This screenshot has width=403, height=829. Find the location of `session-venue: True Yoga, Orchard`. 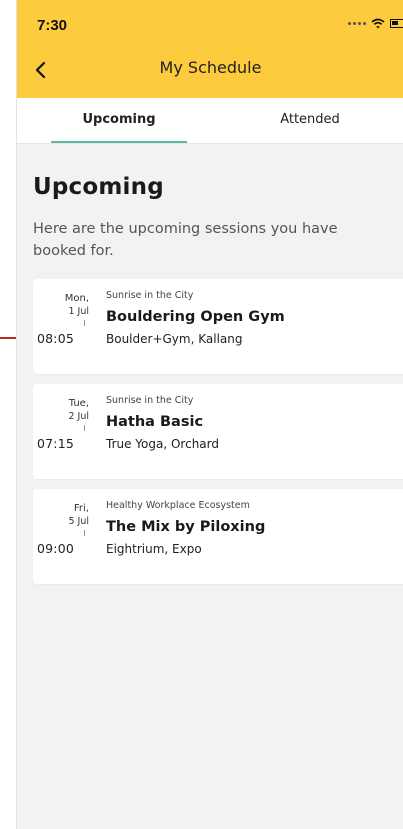

session-venue: True Yoga, Orchard is located at coordinates (162, 444).